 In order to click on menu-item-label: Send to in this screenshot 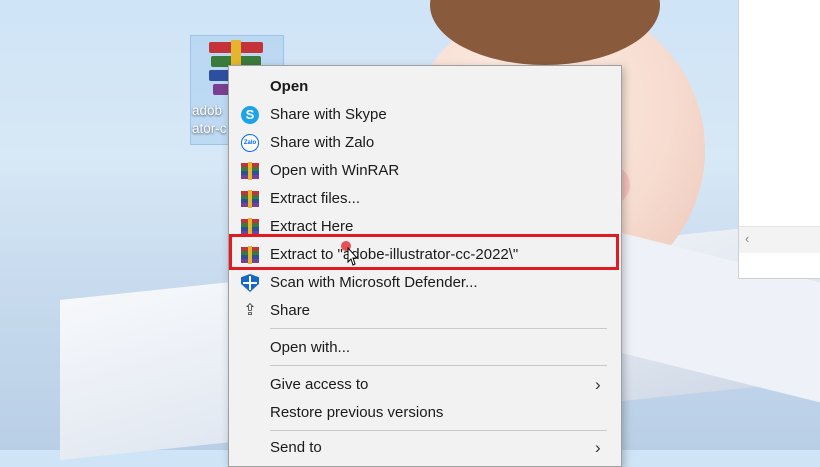, I will do `click(296, 447)`.